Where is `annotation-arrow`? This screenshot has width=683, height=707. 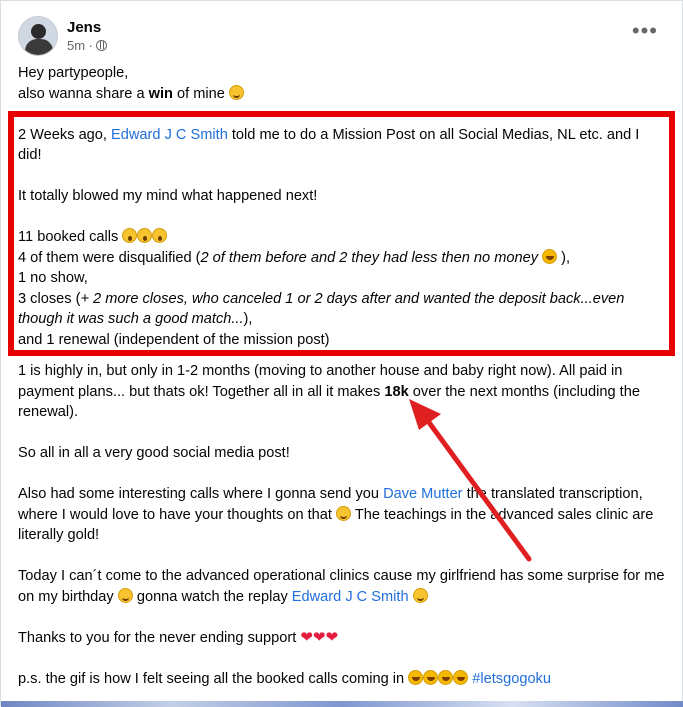 annotation-arrow is located at coordinates (470, 480).